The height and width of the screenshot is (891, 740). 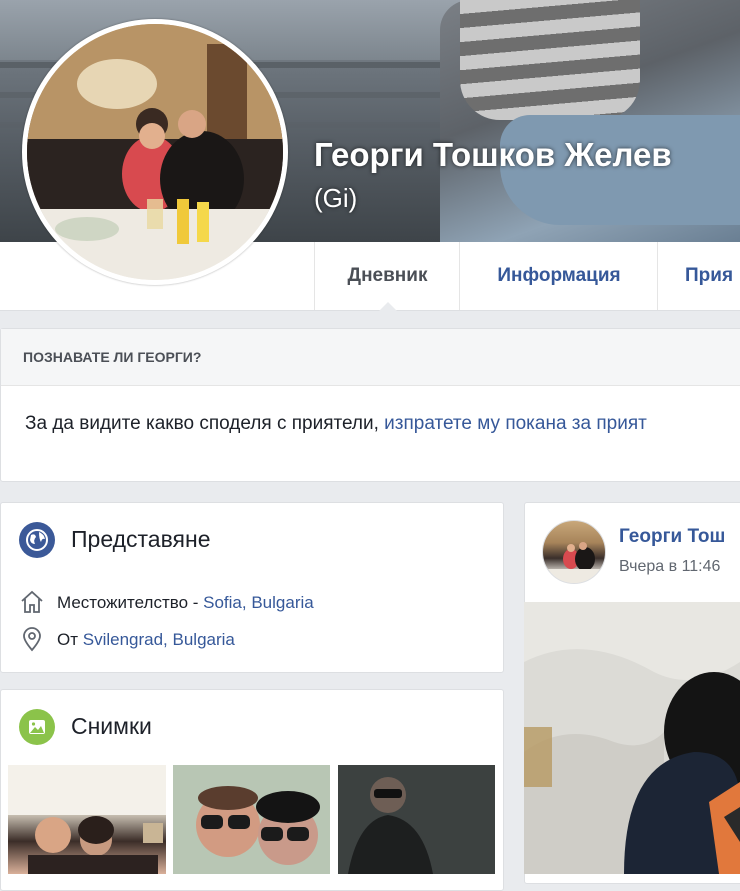 I want to click on know-card-message: За да видите какво споделя с приятели,, so click(x=205, y=423).